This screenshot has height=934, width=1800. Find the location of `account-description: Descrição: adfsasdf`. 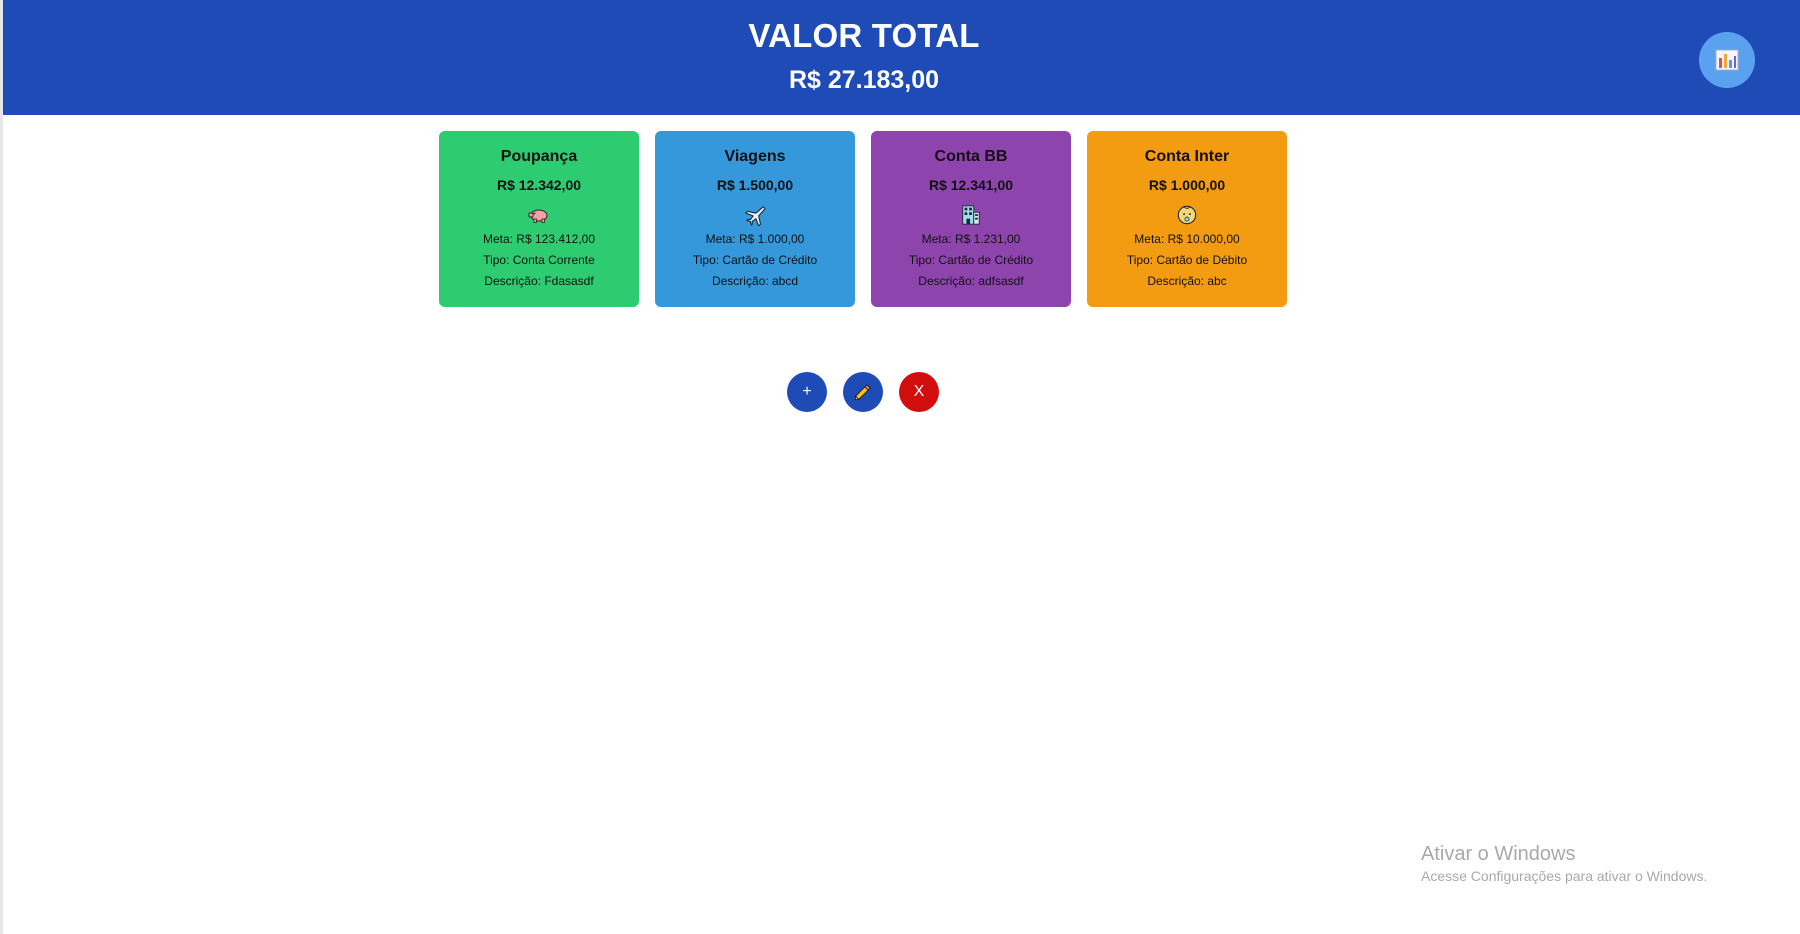

account-description: Descrição: adfsasdf is located at coordinates (971, 281).